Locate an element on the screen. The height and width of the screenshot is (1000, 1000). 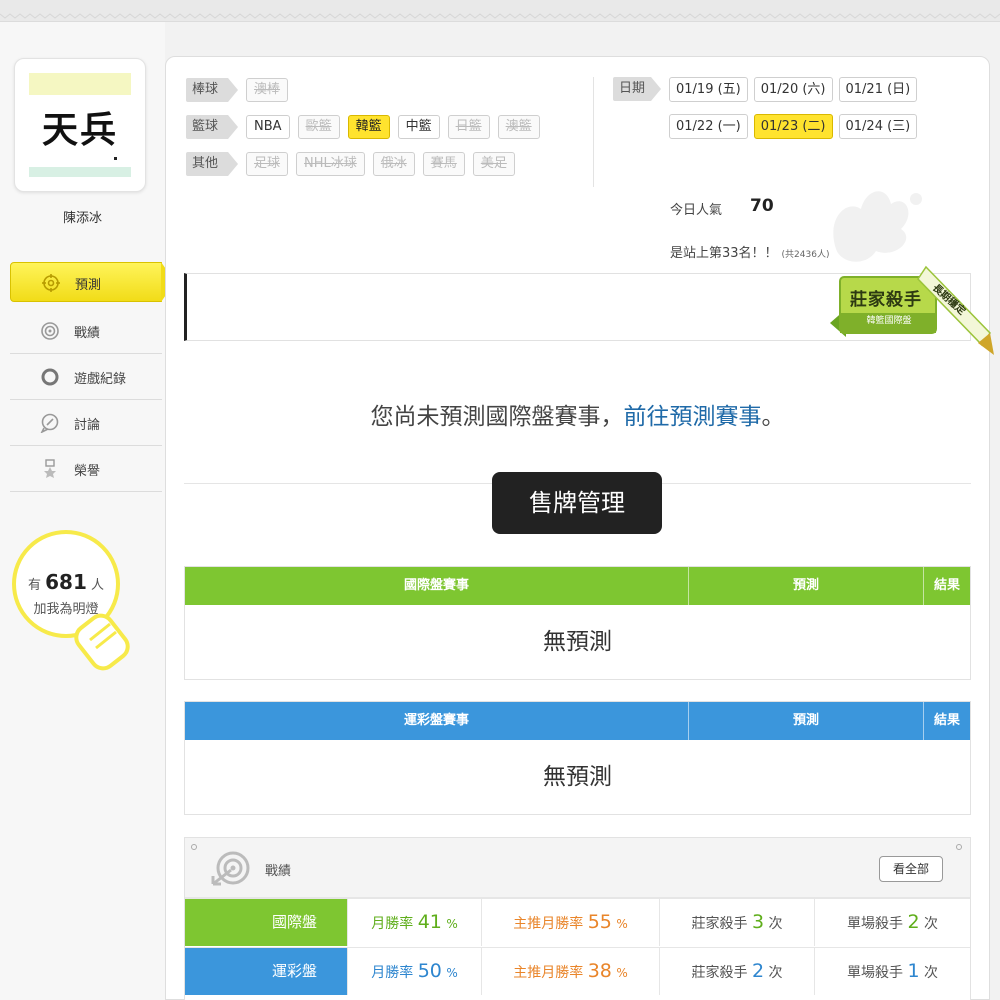
stat-value: 38 is located at coordinates (599, 971).